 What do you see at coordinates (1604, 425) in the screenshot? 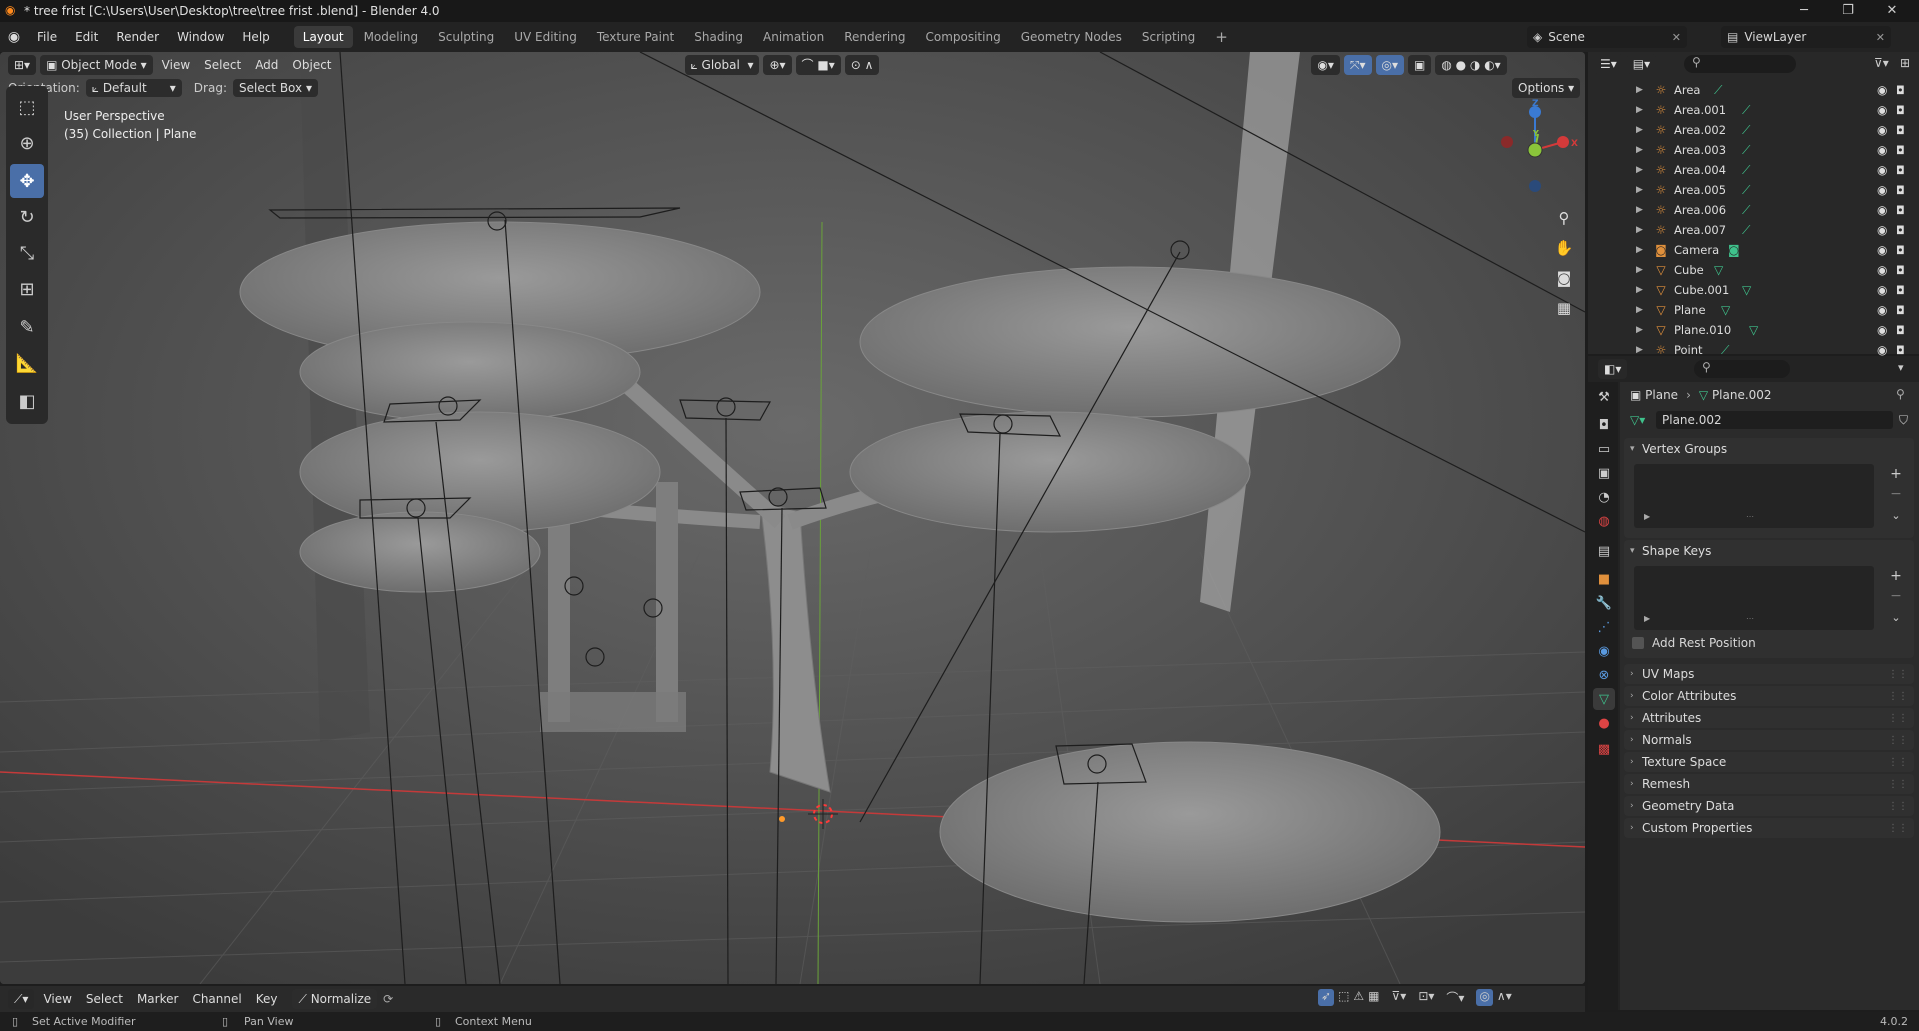
I see `tab-render: ◘` at bounding box center [1604, 425].